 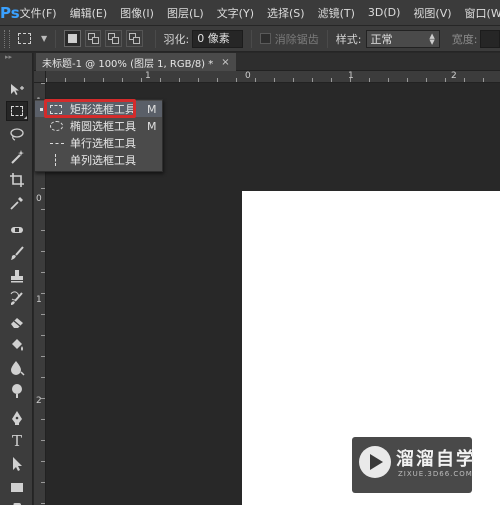 I want to click on toolbox: ▸▸ T, so click(x=16, y=279).